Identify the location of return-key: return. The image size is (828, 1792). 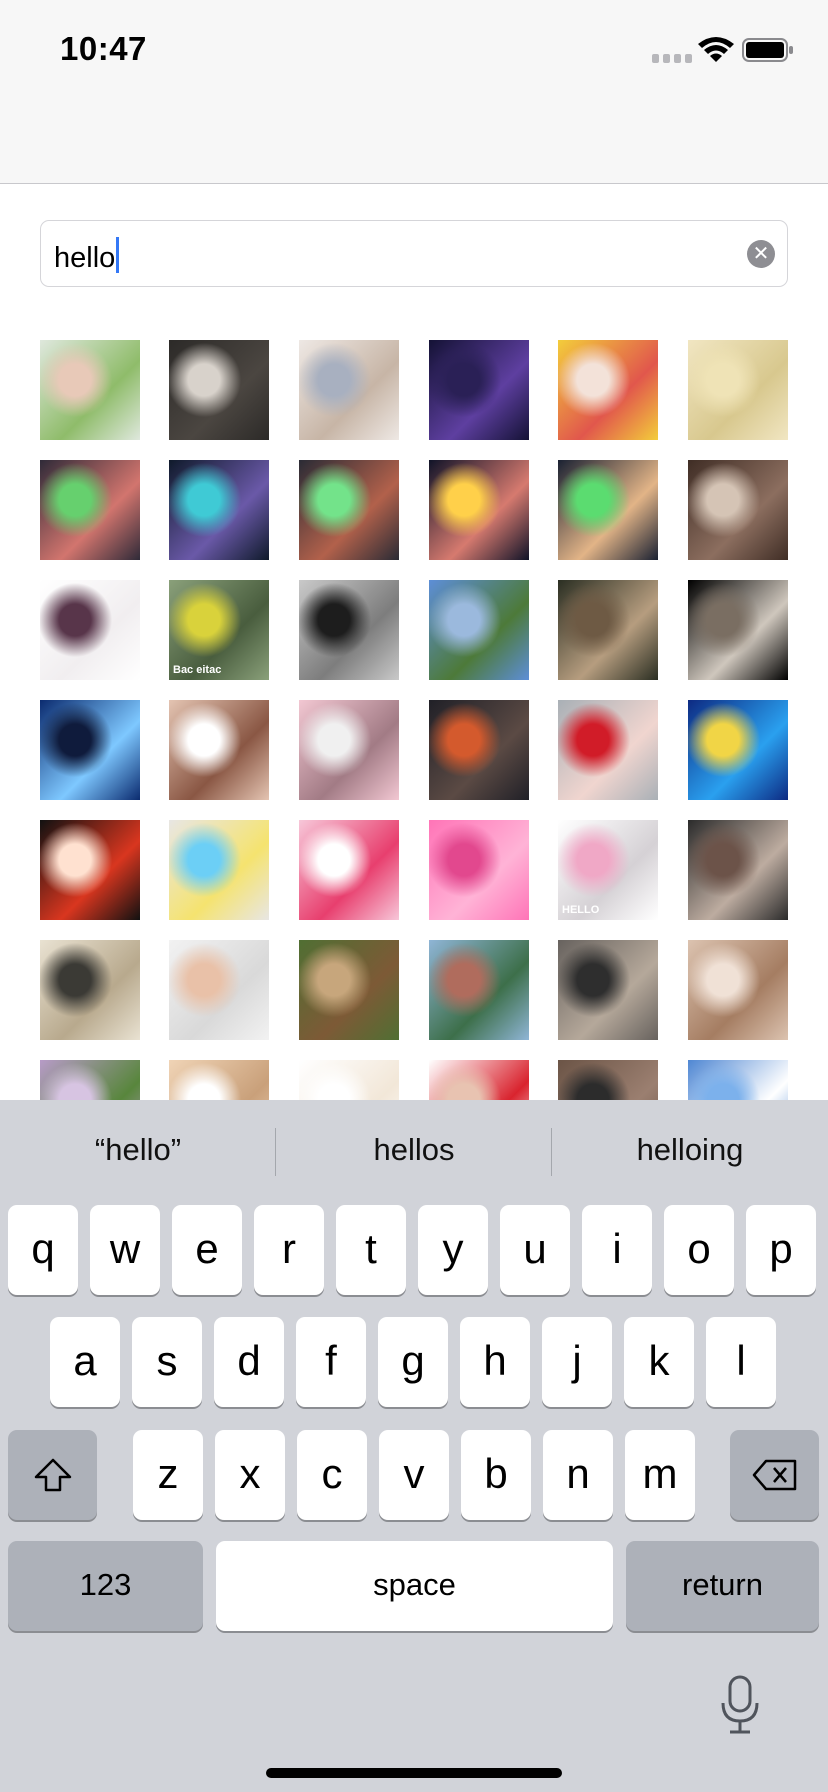
(722, 1586).